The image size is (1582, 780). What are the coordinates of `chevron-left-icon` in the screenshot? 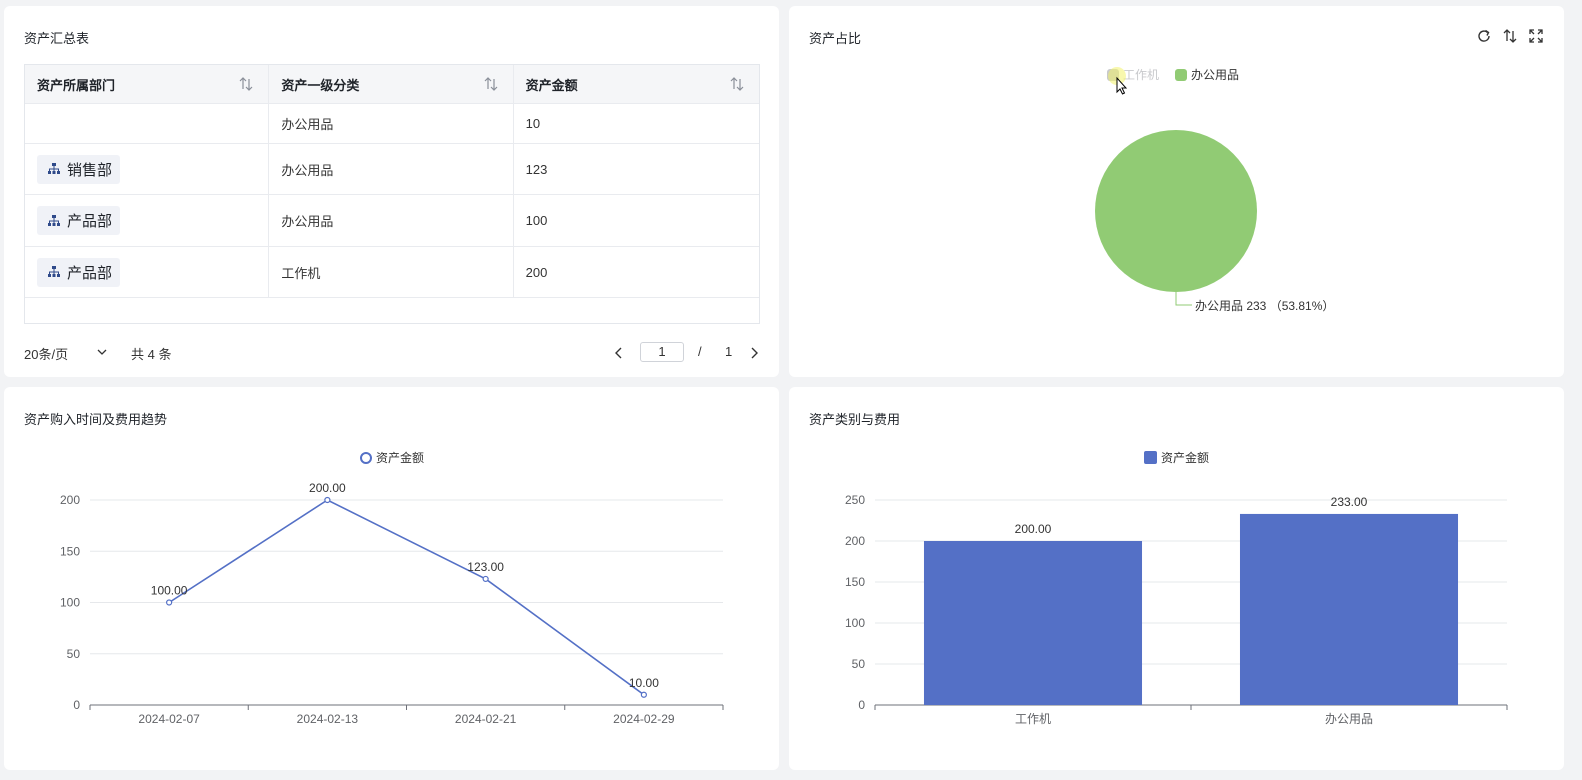 It's located at (619, 353).